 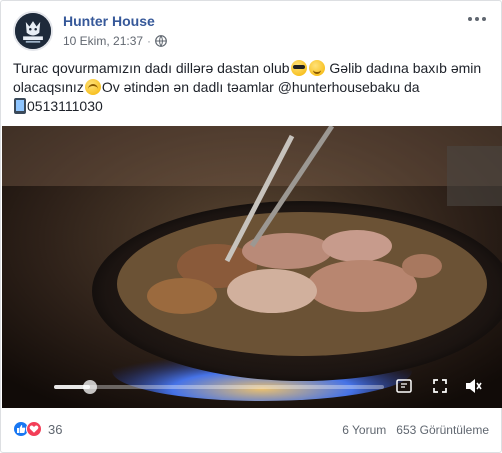 What do you see at coordinates (298, 68) in the screenshot?
I see `sunglasses-emoji-icon` at bounding box center [298, 68].